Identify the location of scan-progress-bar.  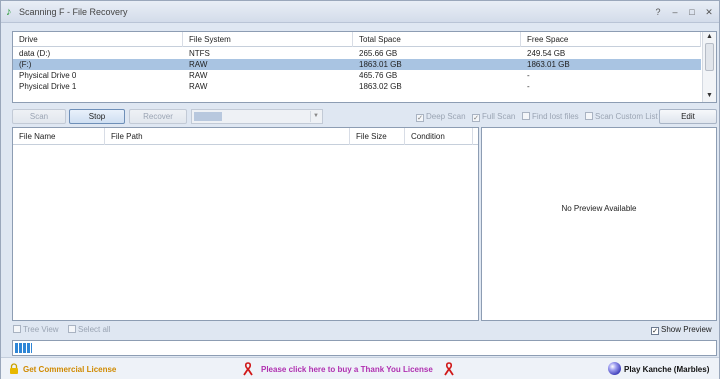
(364, 348).